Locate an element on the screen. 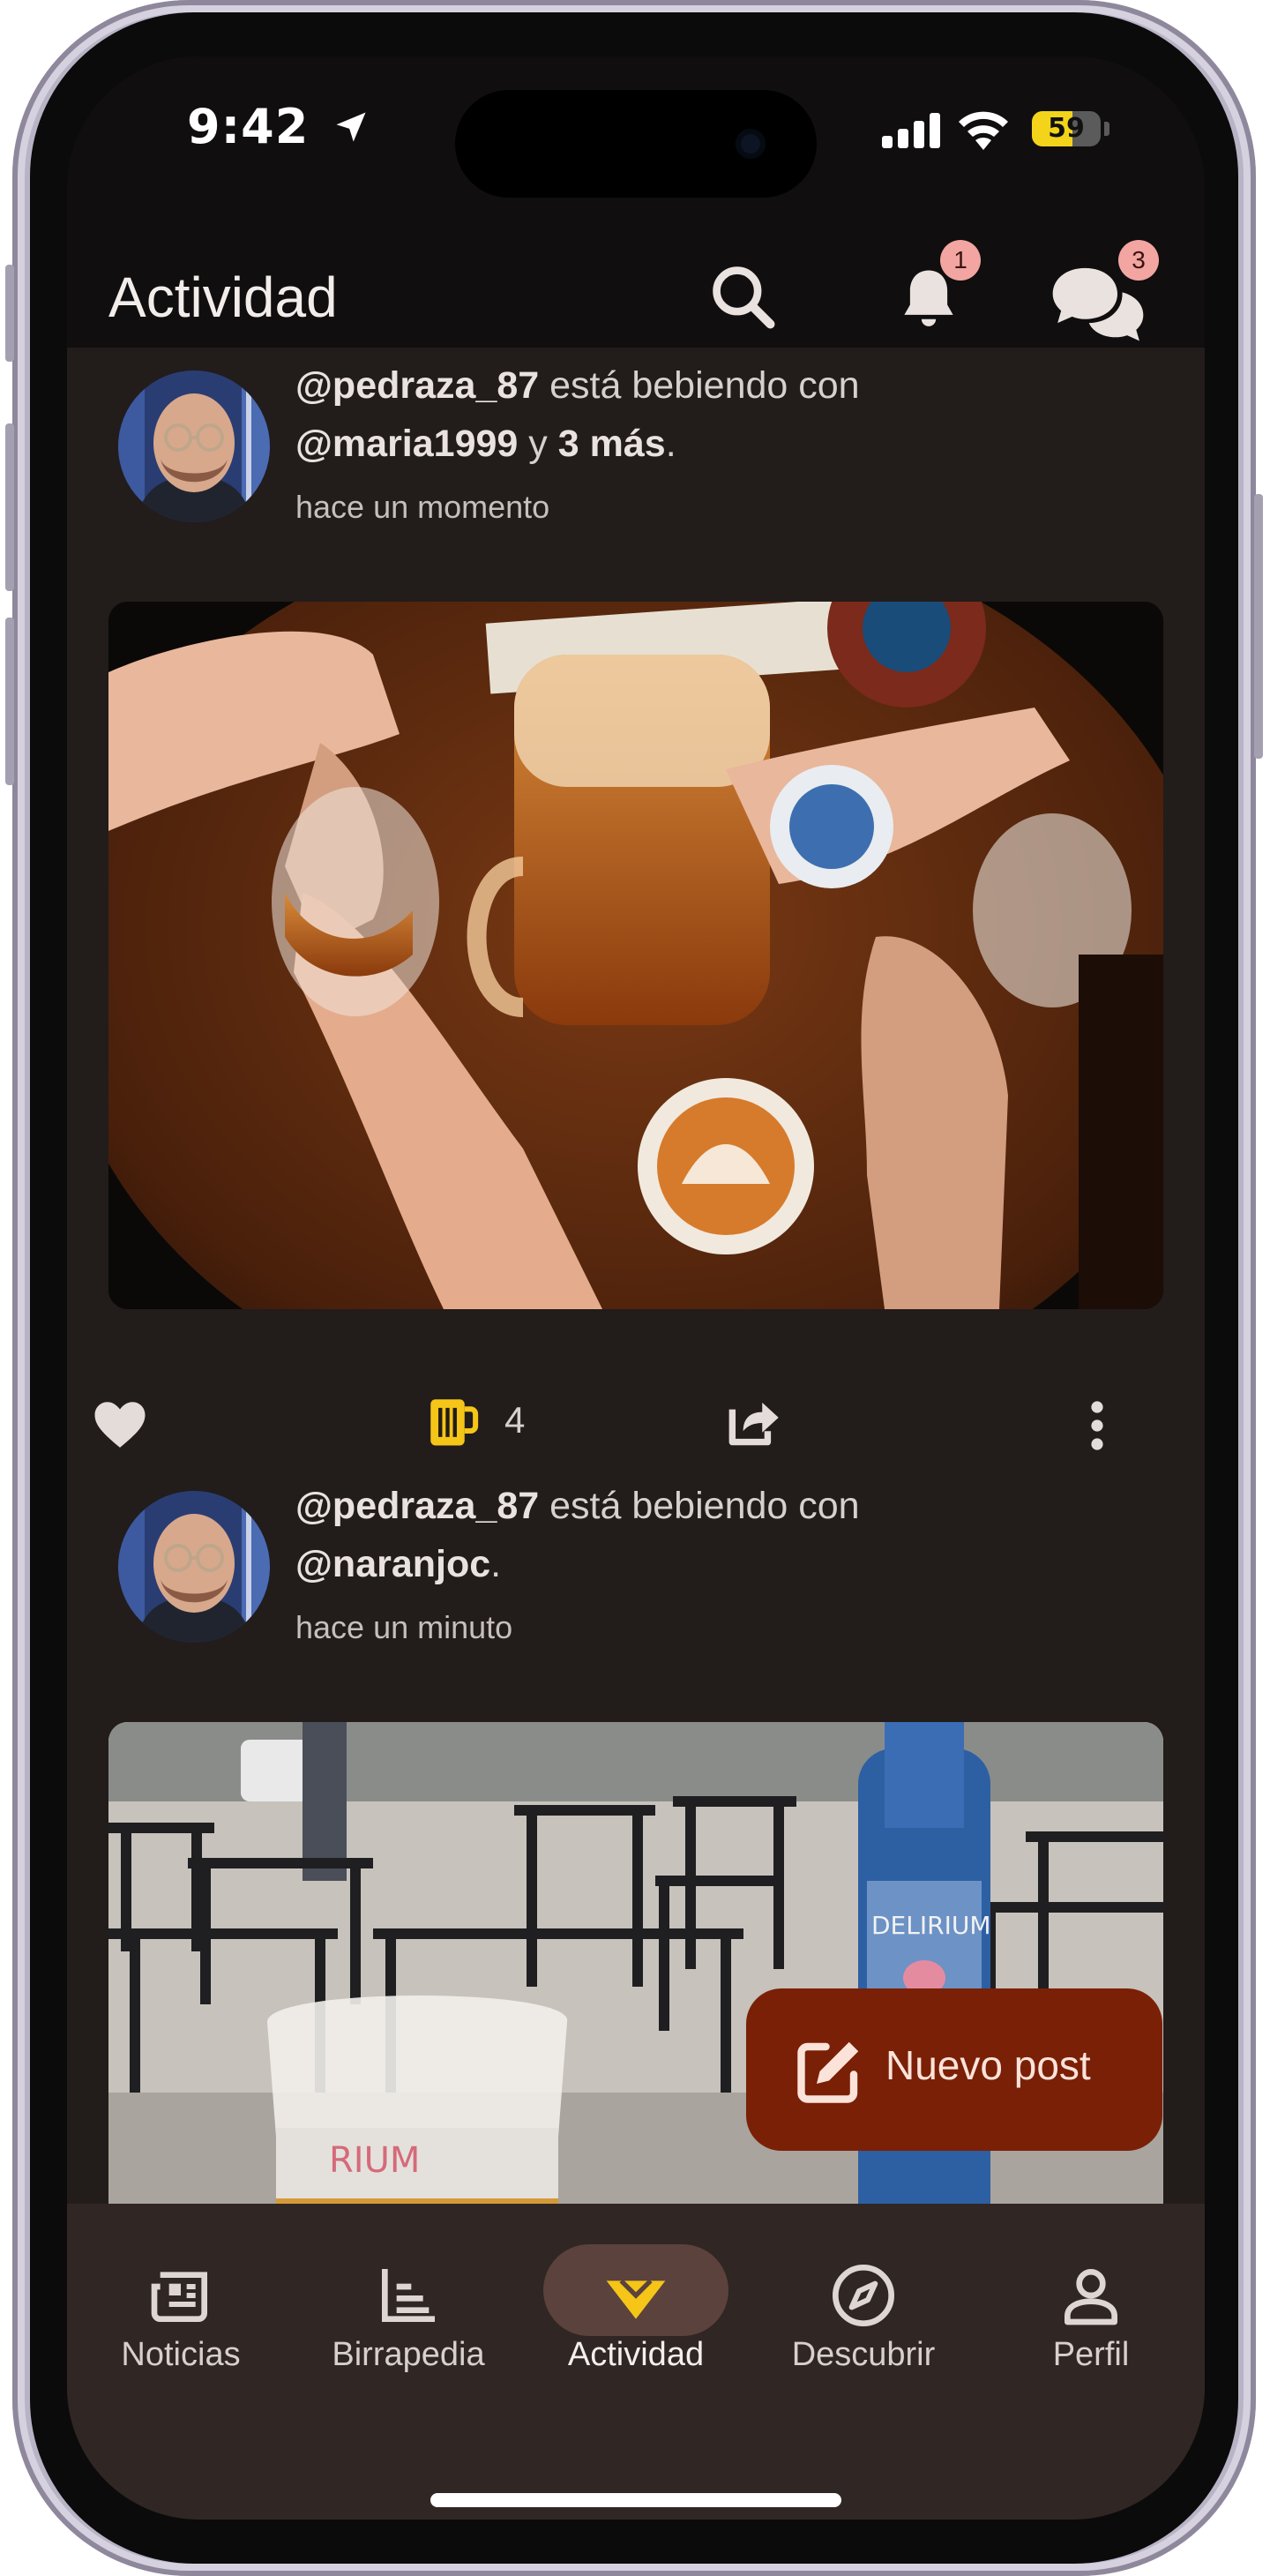  volume-up-button is located at coordinates (9, 507).